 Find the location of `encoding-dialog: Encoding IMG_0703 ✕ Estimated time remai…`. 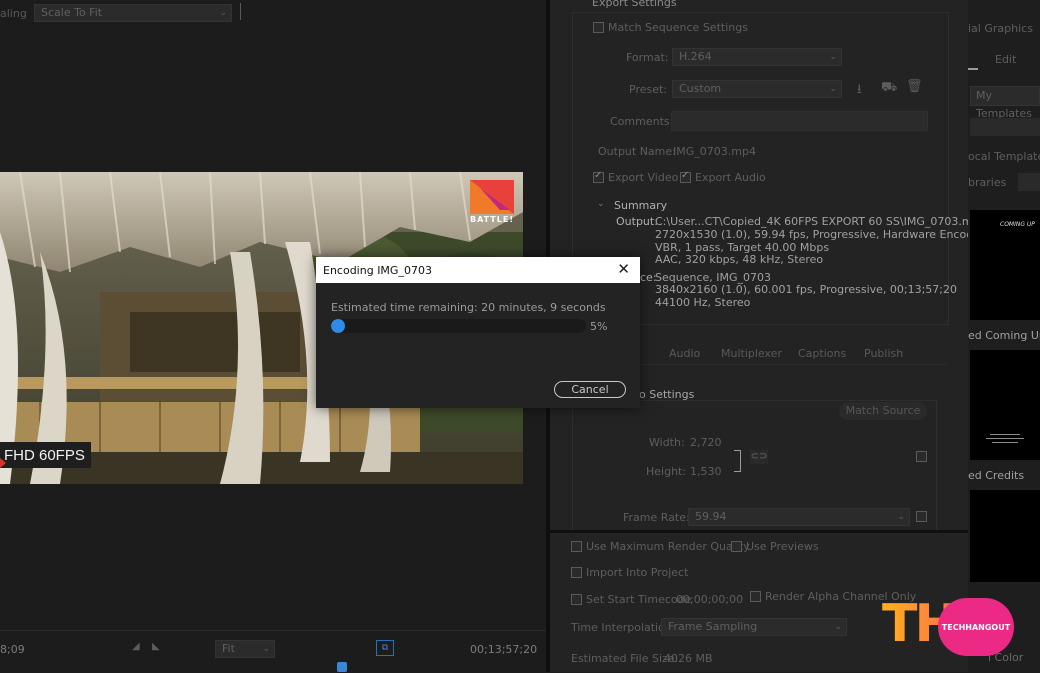

encoding-dialog: Encoding IMG_0703 ✕ Estimated time remai… is located at coordinates (478, 332).